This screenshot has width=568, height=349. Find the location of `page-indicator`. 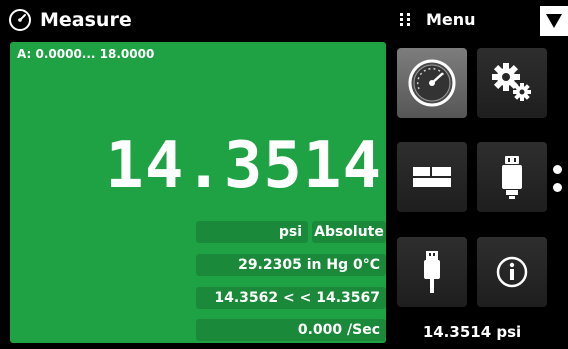

page-indicator is located at coordinates (558, 180).